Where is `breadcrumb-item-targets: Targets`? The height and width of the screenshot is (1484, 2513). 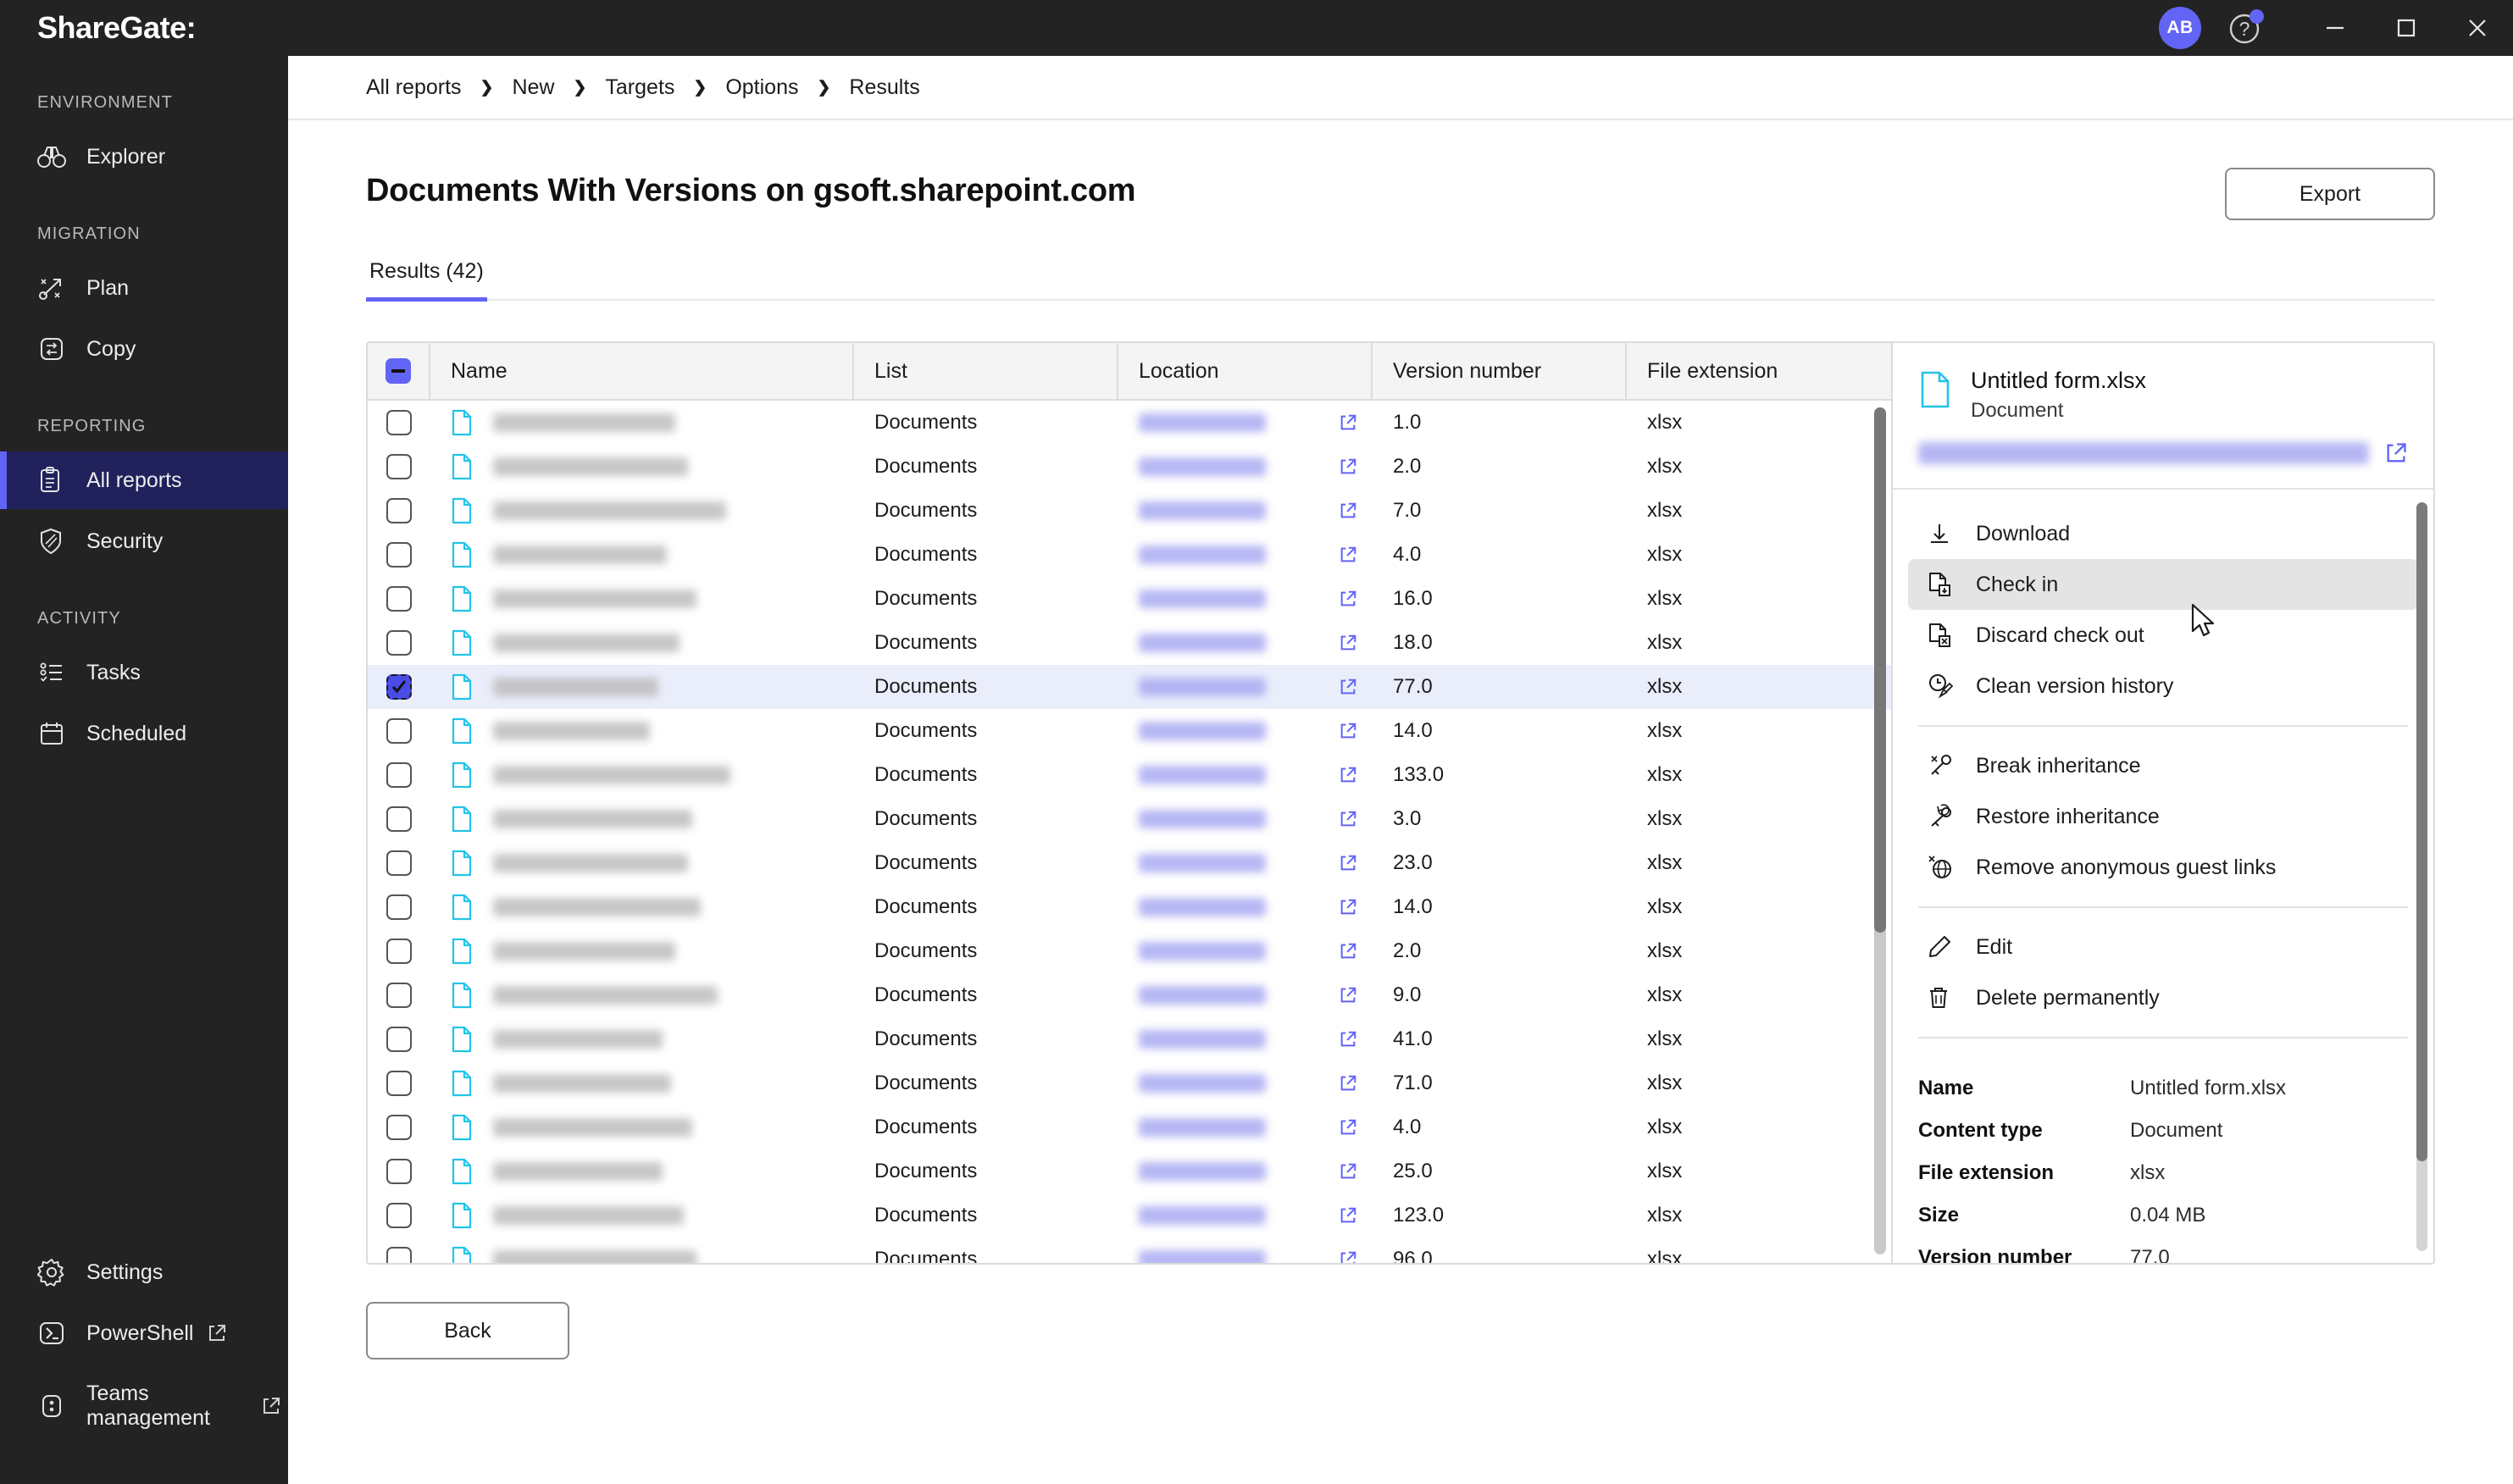 breadcrumb-item-targets: Targets is located at coordinates (639, 87).